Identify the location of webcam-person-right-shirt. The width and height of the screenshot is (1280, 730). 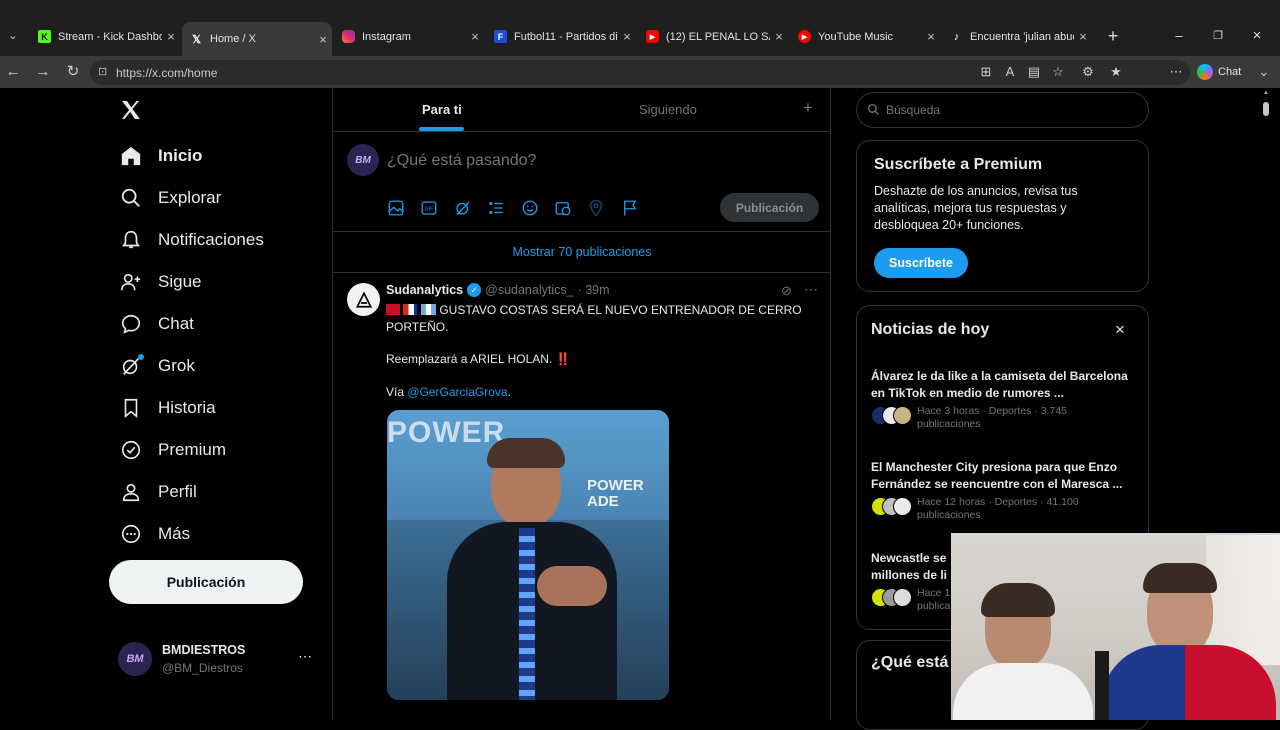
(1188, 682).